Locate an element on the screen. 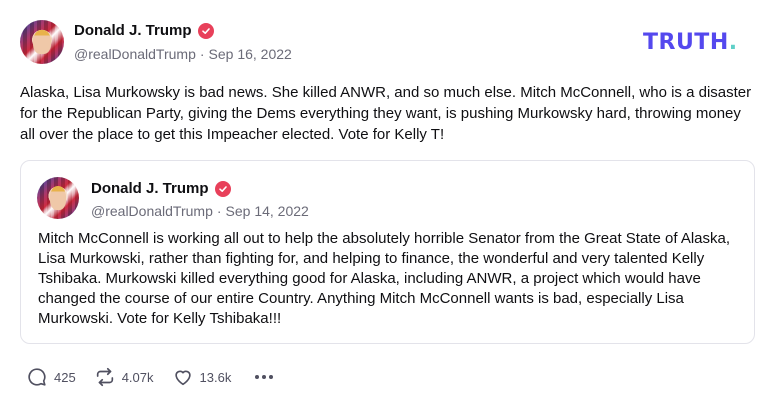 Image resolution: width=777 pixels, height=407 pixels. author-name-row: Donald J. Trump is located at coordinates (144, 30).